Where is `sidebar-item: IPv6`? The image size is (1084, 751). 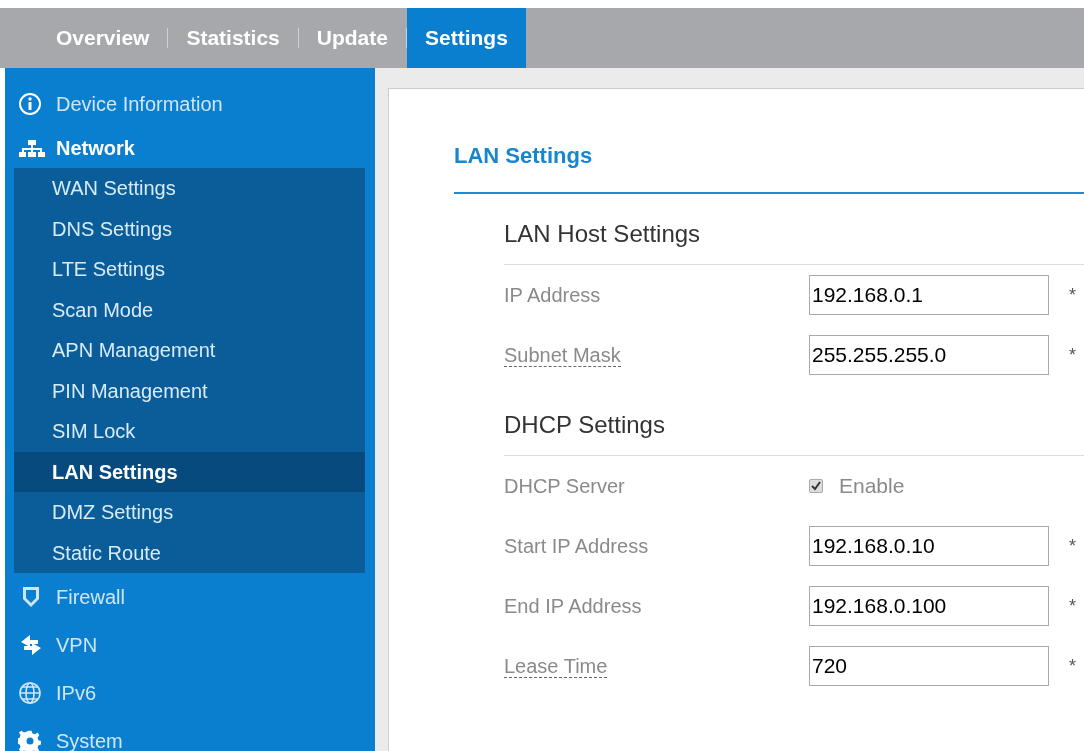 sidebar-item: IPv6 is located at coordinates (190, 693).